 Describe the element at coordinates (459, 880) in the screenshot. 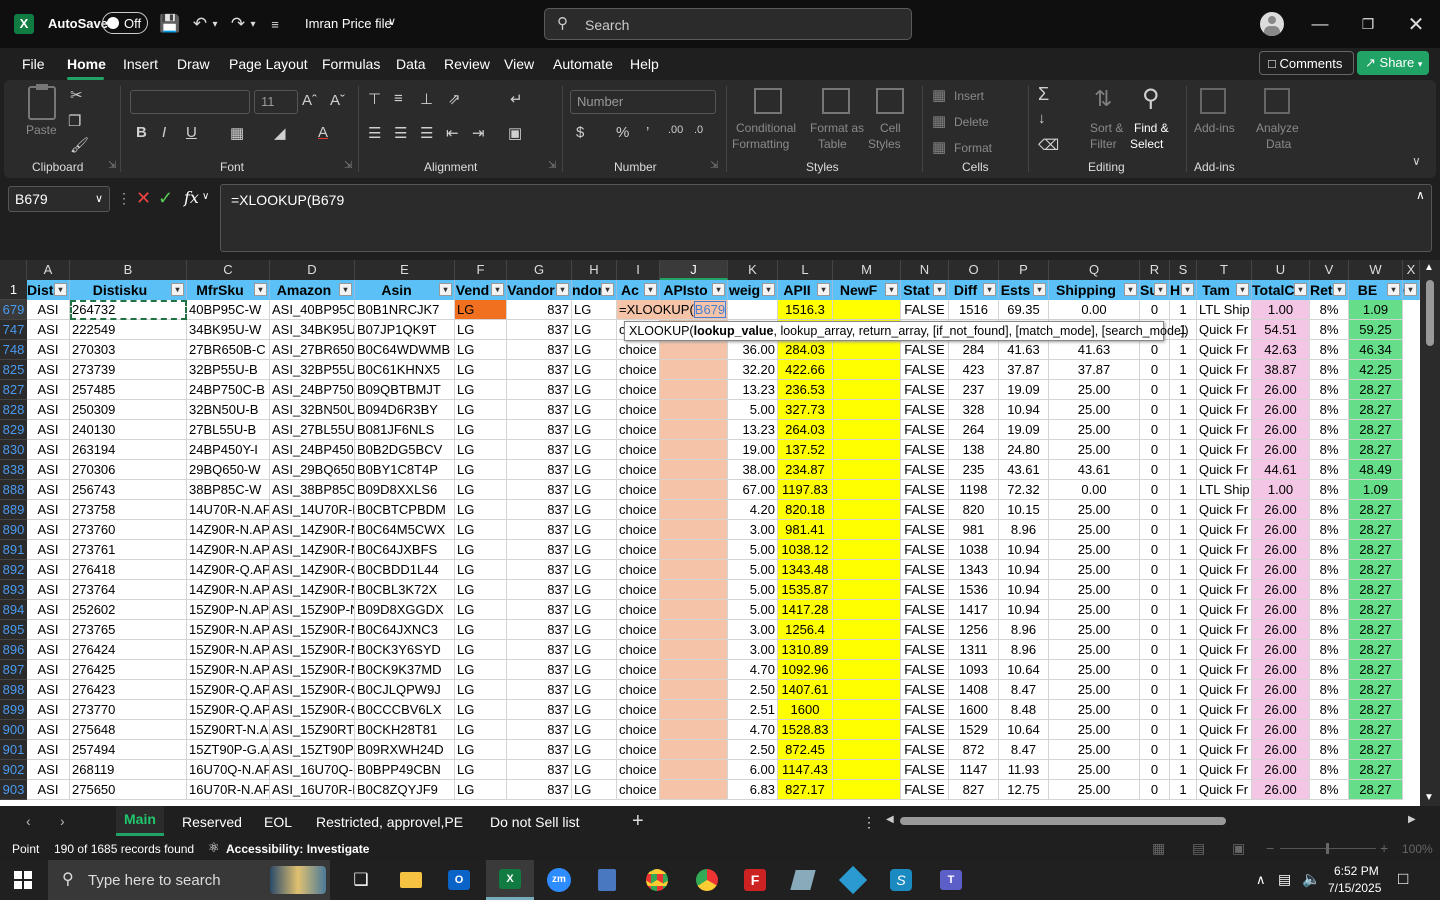

I see `outlook-icon: O` at that location.